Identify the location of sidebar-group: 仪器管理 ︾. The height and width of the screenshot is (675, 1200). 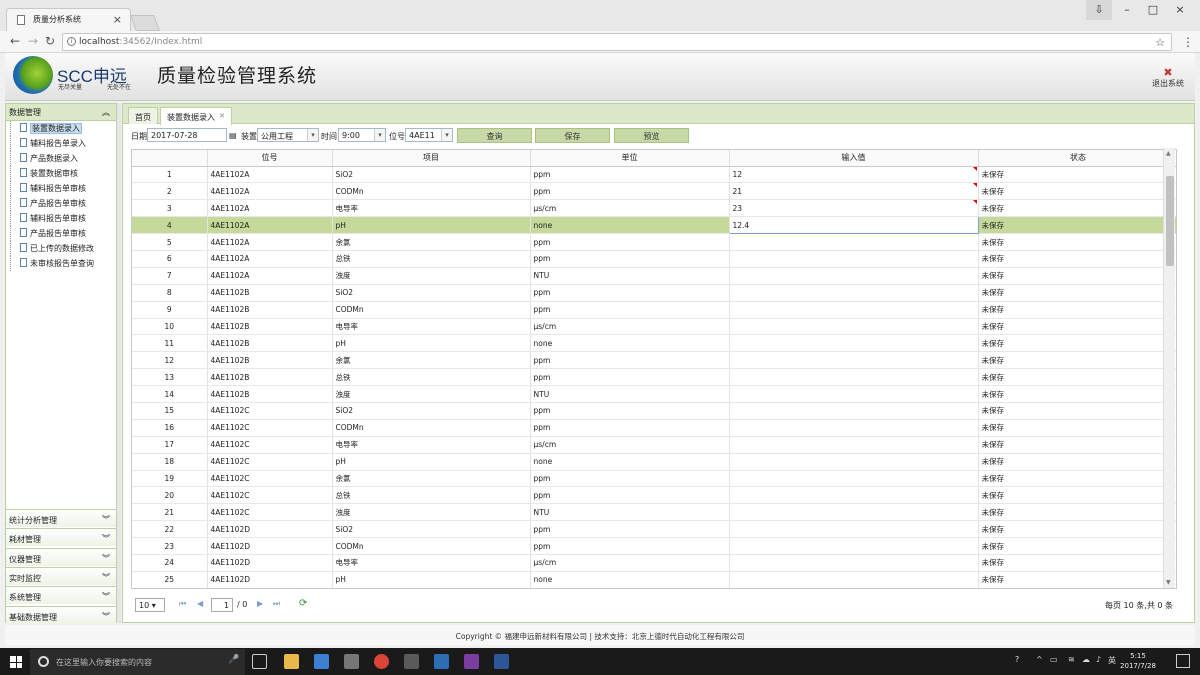
(61, 556).